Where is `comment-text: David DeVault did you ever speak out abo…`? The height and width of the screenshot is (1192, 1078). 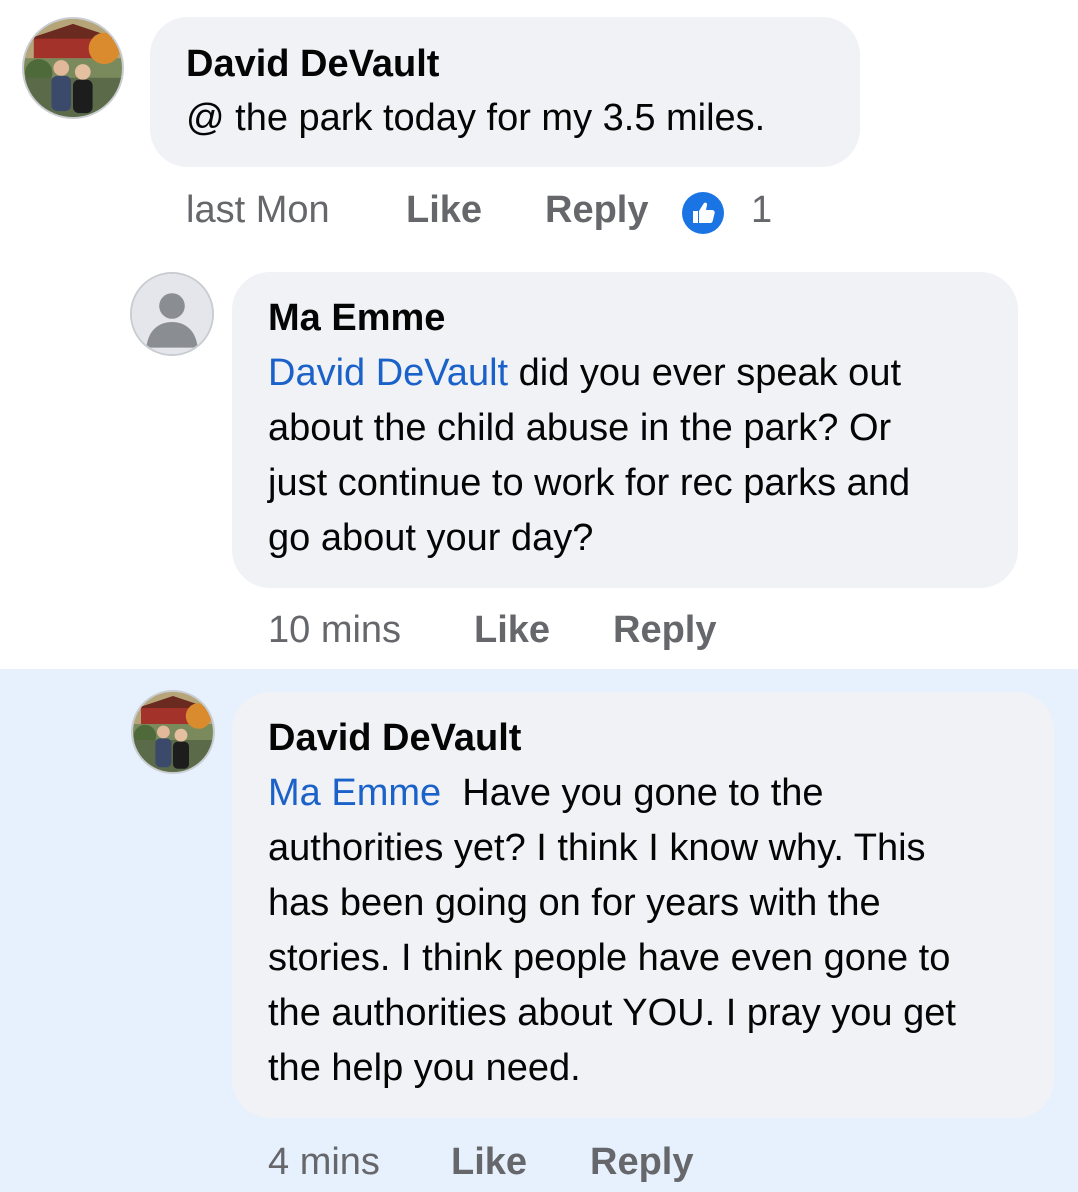
comment-text: David DeVault did you ever speak out abo… is located at coordinates (589, 456).